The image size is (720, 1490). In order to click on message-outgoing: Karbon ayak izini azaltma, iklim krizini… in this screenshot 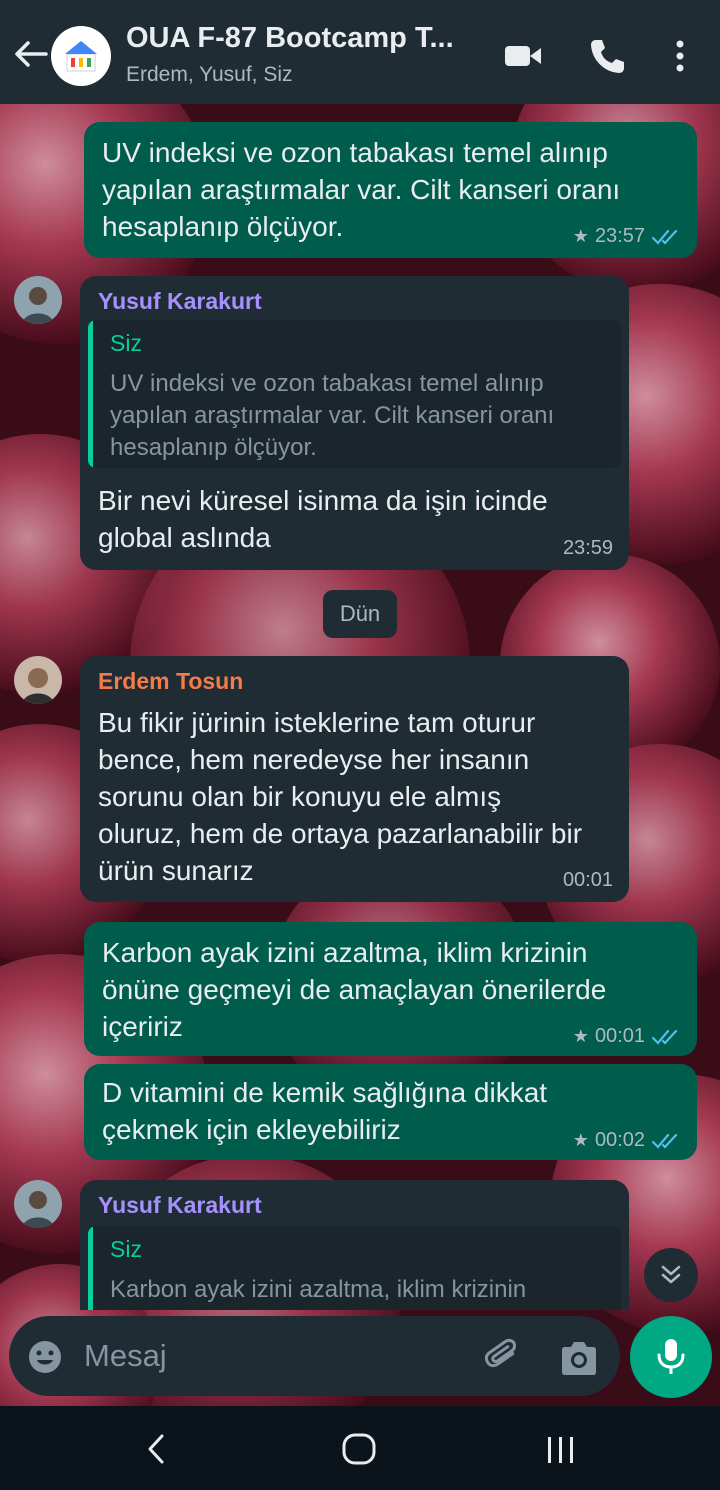, I will do `click(390, 989)`.